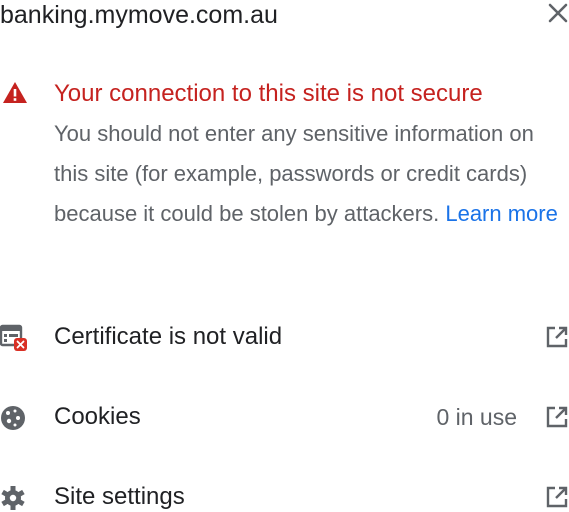 The height and width of the screenshot is (512, 569). What do you see at coordinates (284, 337) in the screenshot?
I see `certificate-row: Certificate is not valid` at bounding box center [284, 337].